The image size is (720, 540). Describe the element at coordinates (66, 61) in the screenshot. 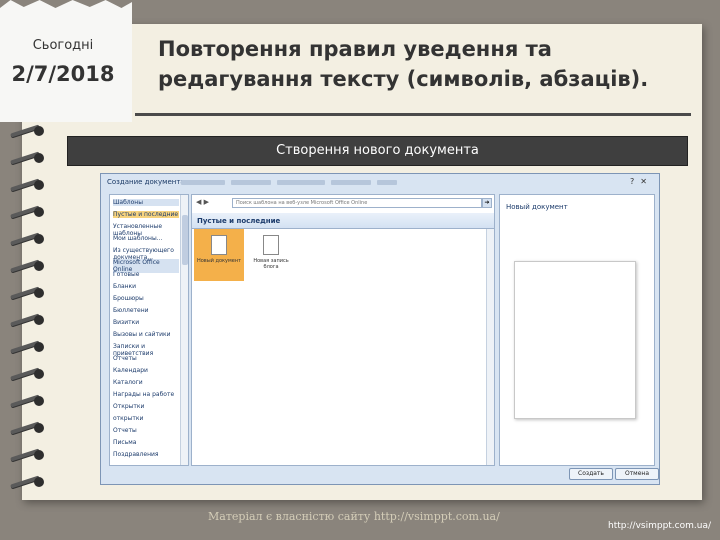

I see `date-sticky-note: Сьогодні 2/7/2018` at that location.